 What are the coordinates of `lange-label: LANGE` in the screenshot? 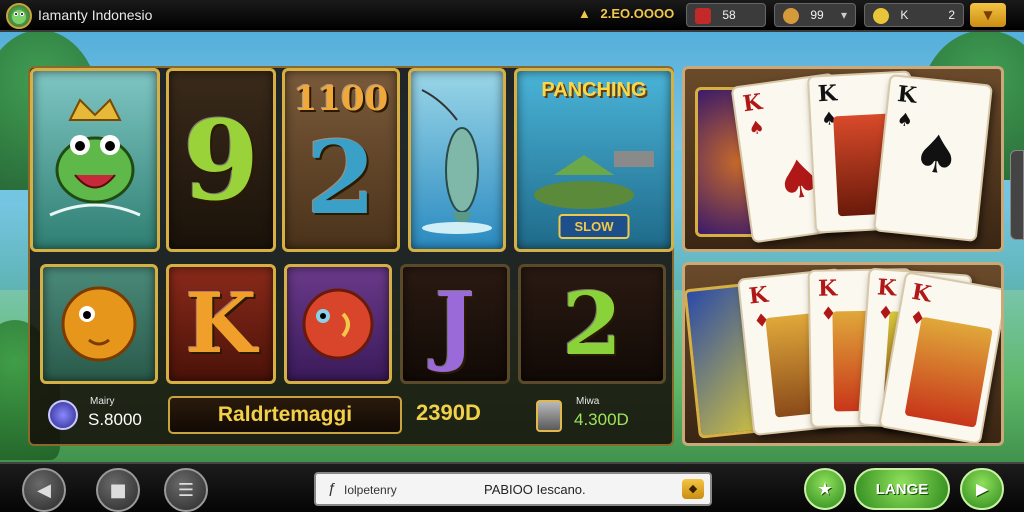 It's located at (902, 489).